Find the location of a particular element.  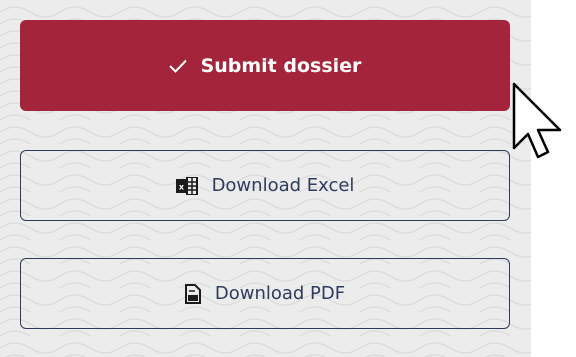

pdf-file-icon is located at coordinates (192, 293).